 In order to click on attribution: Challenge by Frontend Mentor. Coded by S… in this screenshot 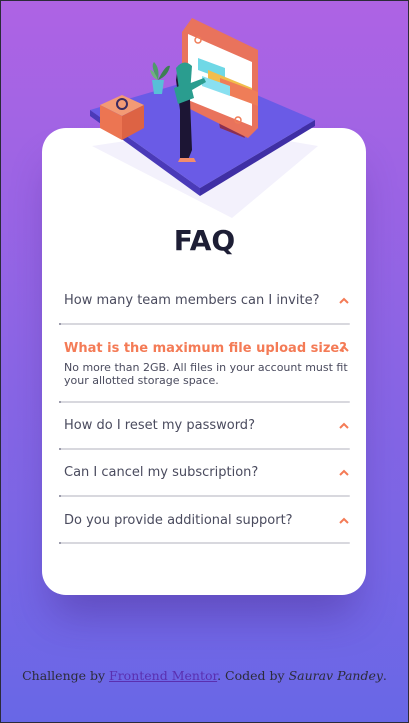, I will do `click(204, 675)`.